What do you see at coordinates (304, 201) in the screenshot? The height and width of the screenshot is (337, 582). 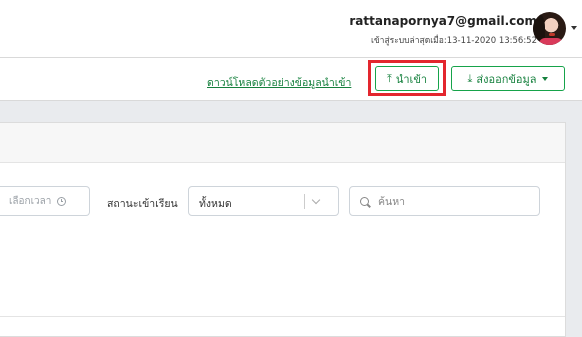 I see `select-divider` at bounding box center [304, 201].